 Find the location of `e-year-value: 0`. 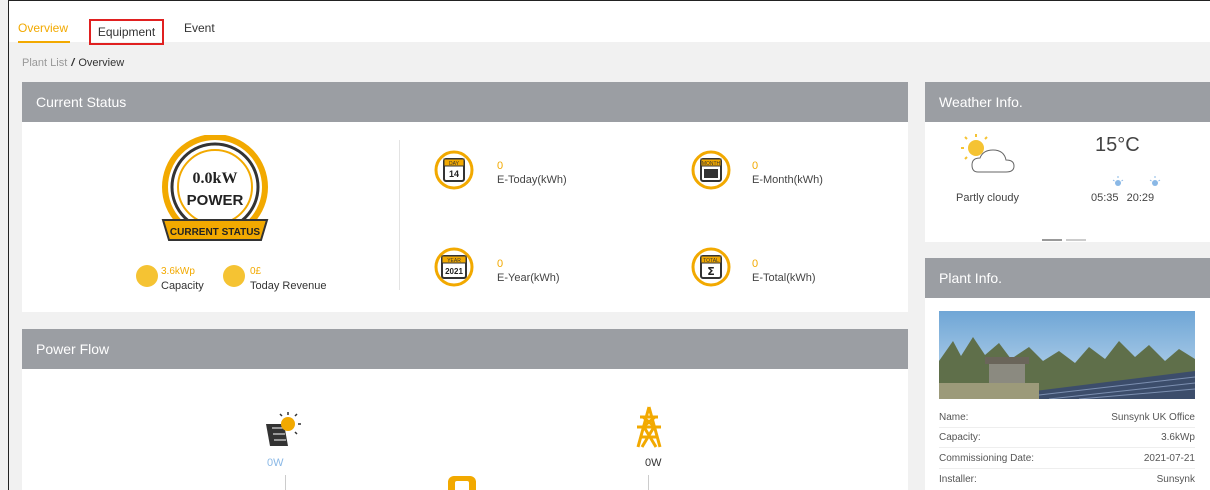

e-year-value: 0 is located at coordinates (500, 264).